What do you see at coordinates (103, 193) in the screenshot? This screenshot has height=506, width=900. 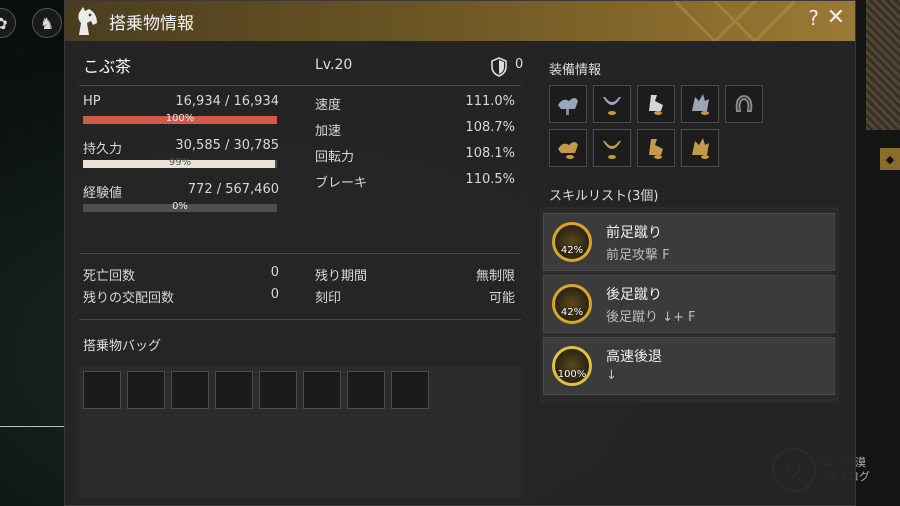 I see `exp-label: 経験値` at bounding box center [103, 193].